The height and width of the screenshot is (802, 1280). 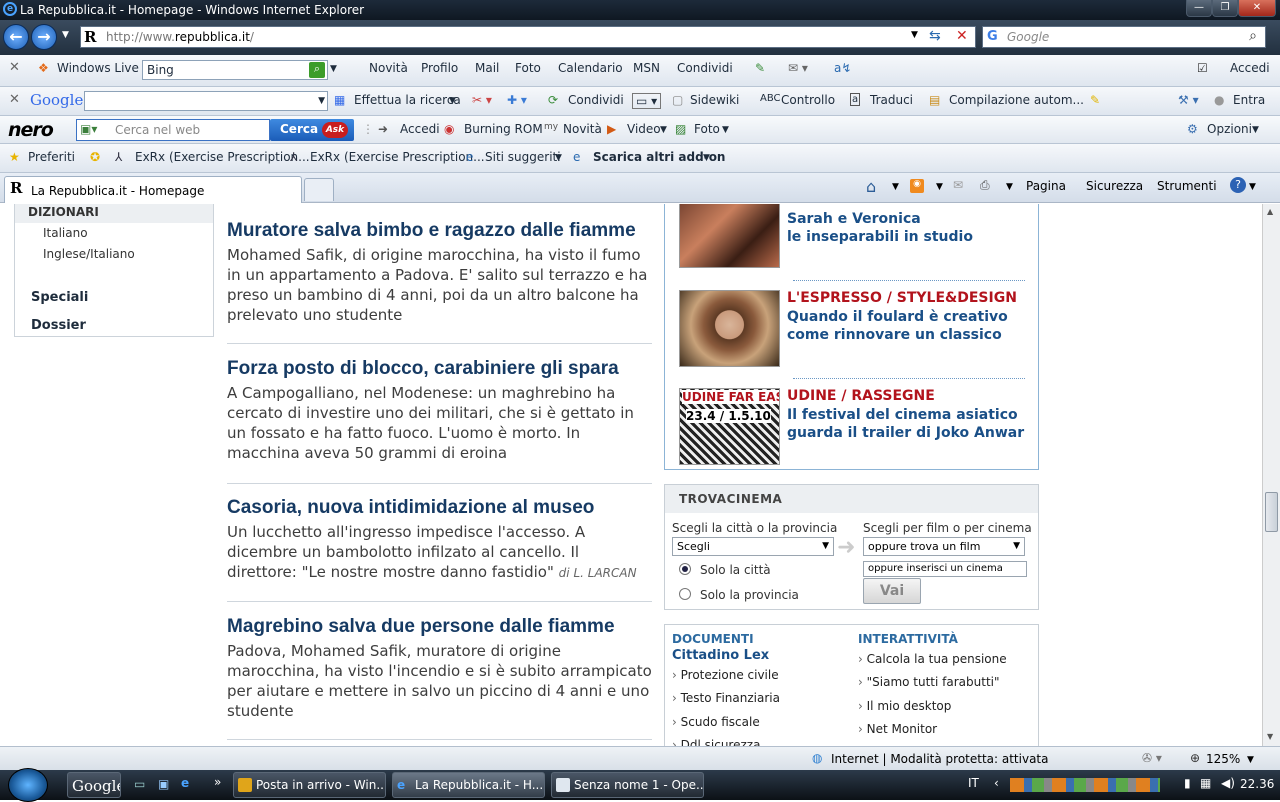 What do you see at coordinates (685, 594) in the screenshot?
I see `radio-solo-provincia` at bounding box center [685, 594].